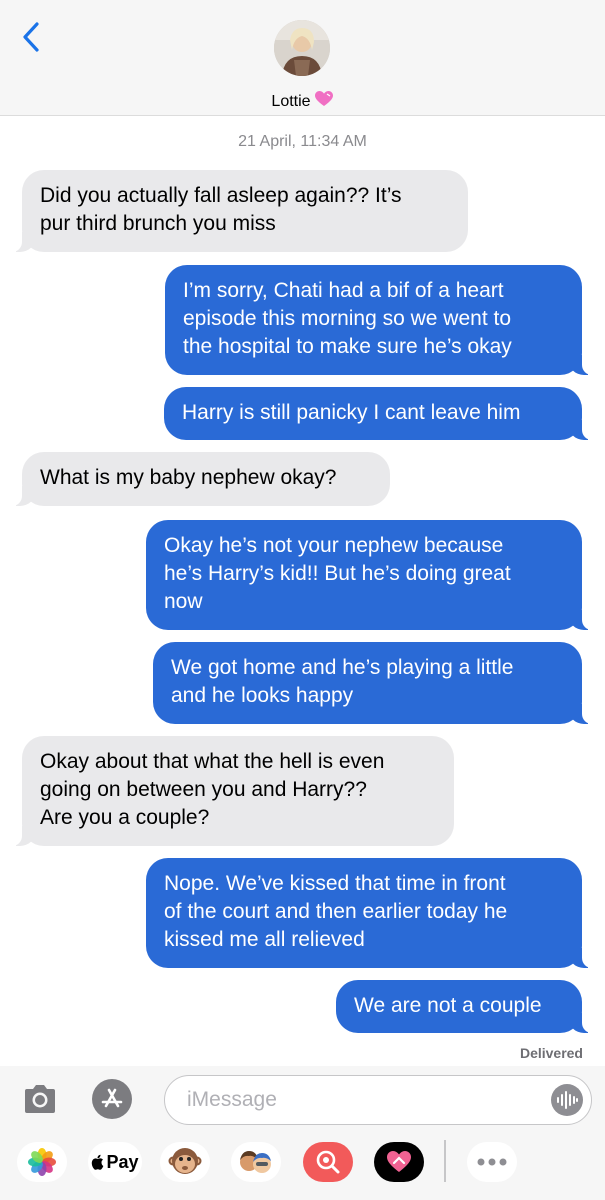 This screenshot has height=1200, width=605. Describe the element at coordinates (342, 667) in the screenshot. I see `message-line: We got home and he’s playing a little` at that location.